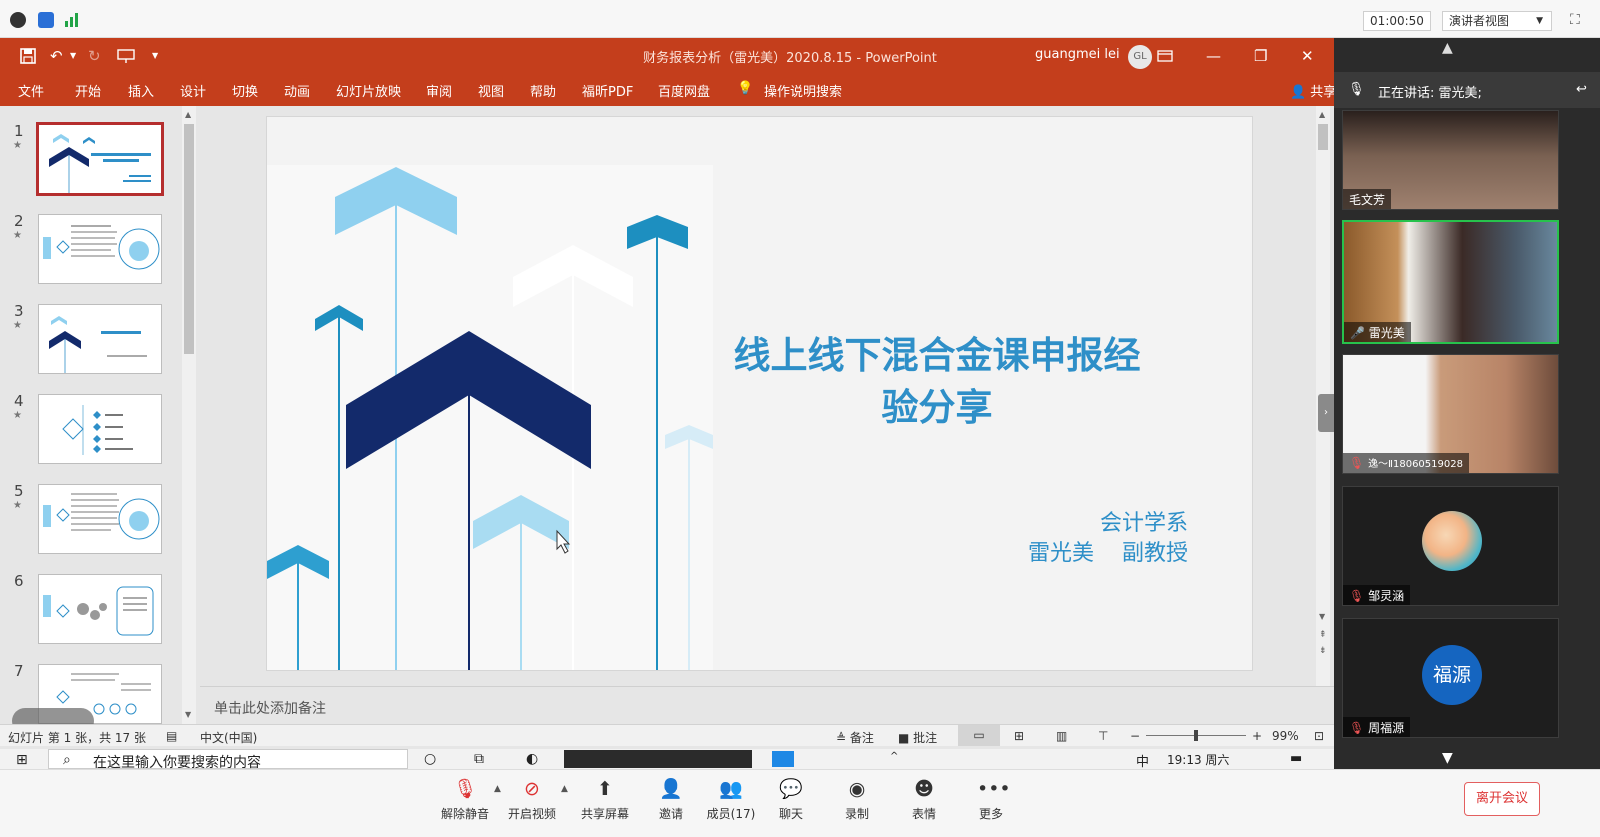 This screenshot has height=837, width=1600. I want to click on cortana-icon: ○, so click(430, 759).